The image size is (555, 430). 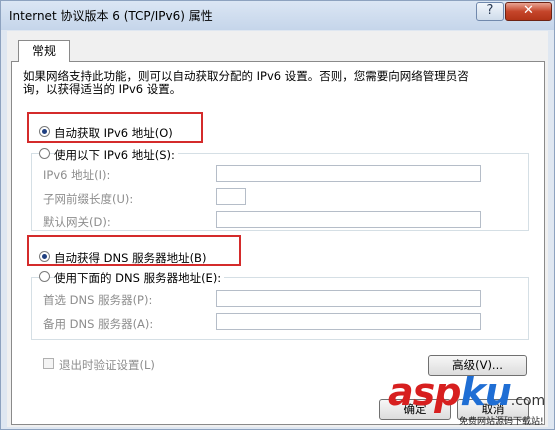 What do you see at coordinates (44, 153) in the screenshot?
I see `radio-manual-ipv6` at bounding box center [44, 153].